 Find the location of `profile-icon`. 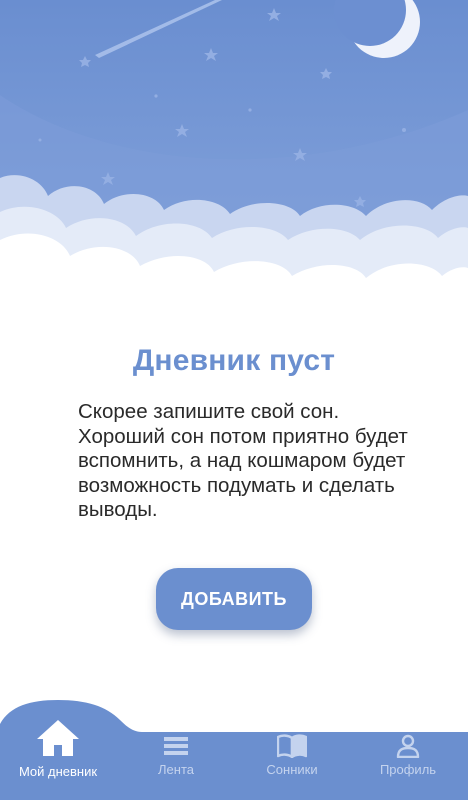

profile-icon is located at coordinates (408, 746).